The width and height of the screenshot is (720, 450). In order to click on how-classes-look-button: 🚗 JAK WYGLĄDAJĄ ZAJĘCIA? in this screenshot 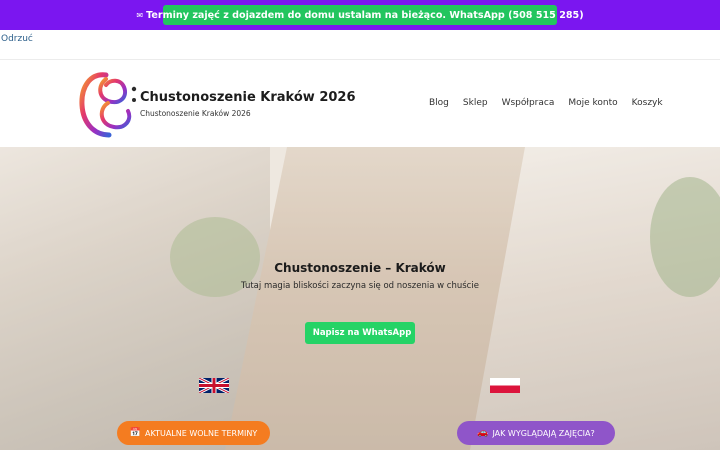, I will do `click(536, 433)`.